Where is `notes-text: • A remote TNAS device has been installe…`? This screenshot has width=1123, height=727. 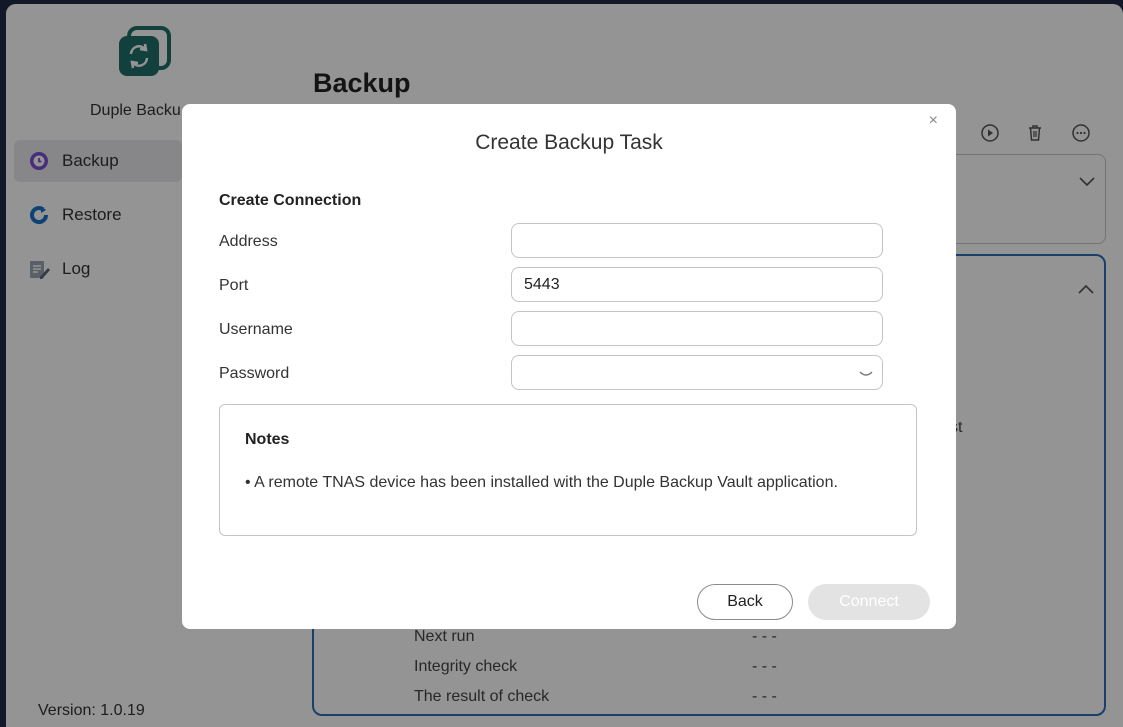 notes-text: • A remote TNAS device has been installe… is located at coordinates (541, 482).